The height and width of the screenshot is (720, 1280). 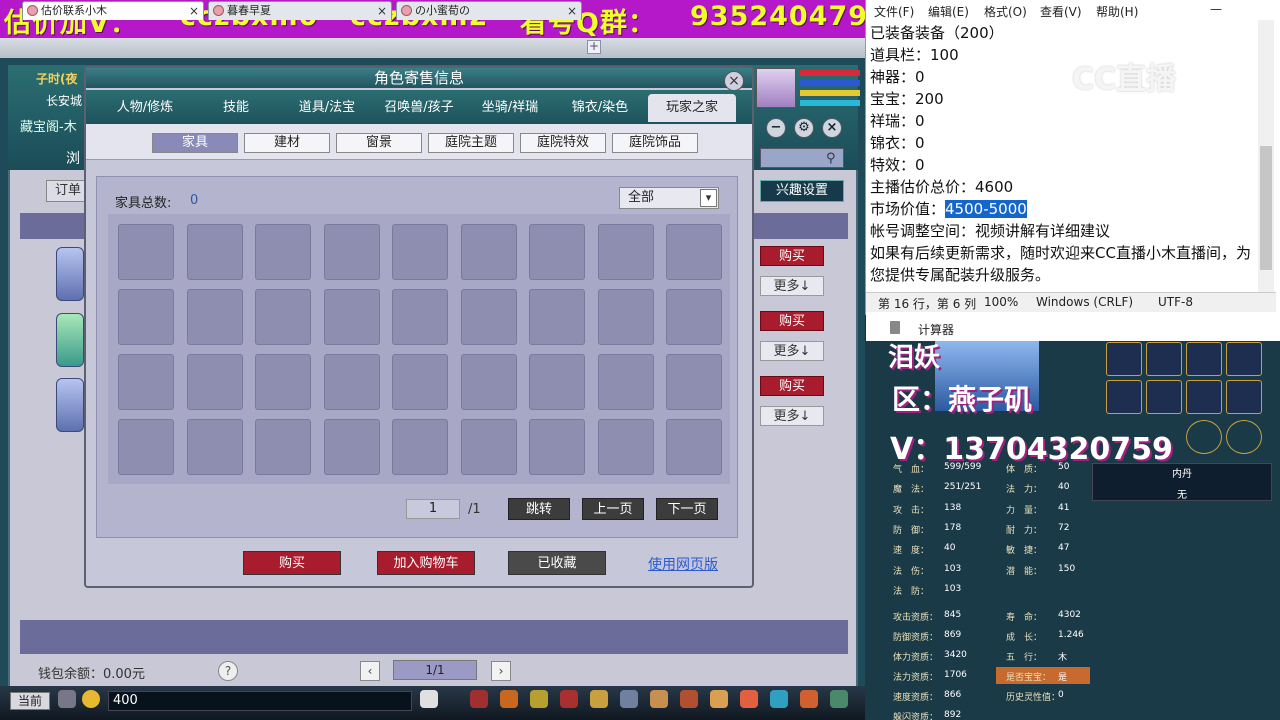 What do you see at coordinates (802, 191) in the screenshot?
I see `interest-settings-button: 兴趣设置` at bounding box center [802, 191].